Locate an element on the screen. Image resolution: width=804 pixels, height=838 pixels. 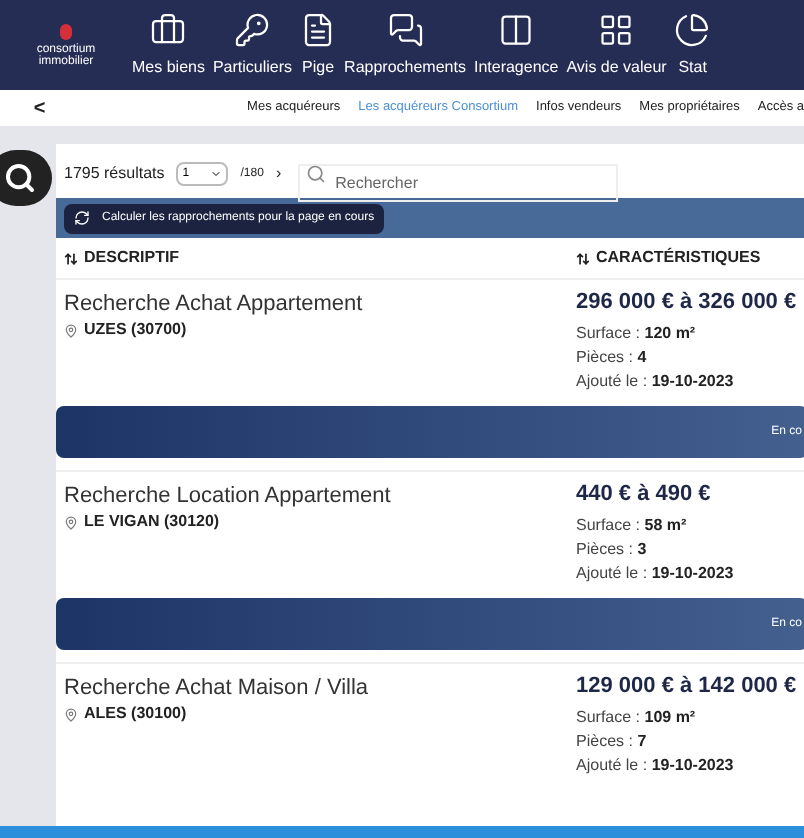
nav-item: Rapprochements is located at coordinates (405, 45).